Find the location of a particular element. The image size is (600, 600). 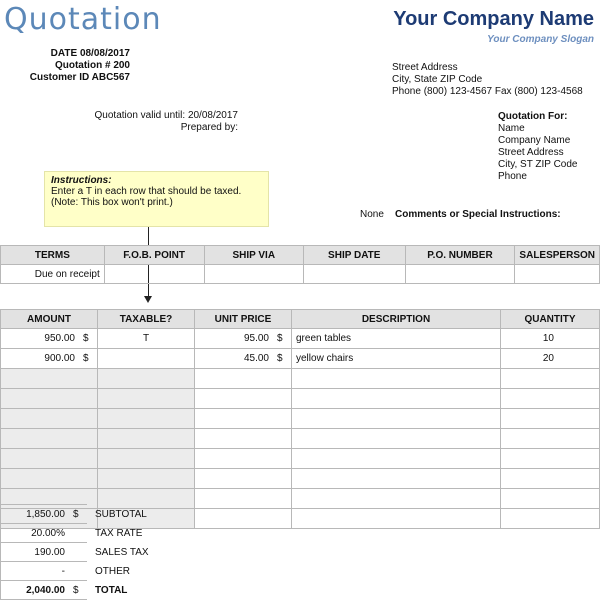

total-label: TOTAL is located at coordinates (111, 590).